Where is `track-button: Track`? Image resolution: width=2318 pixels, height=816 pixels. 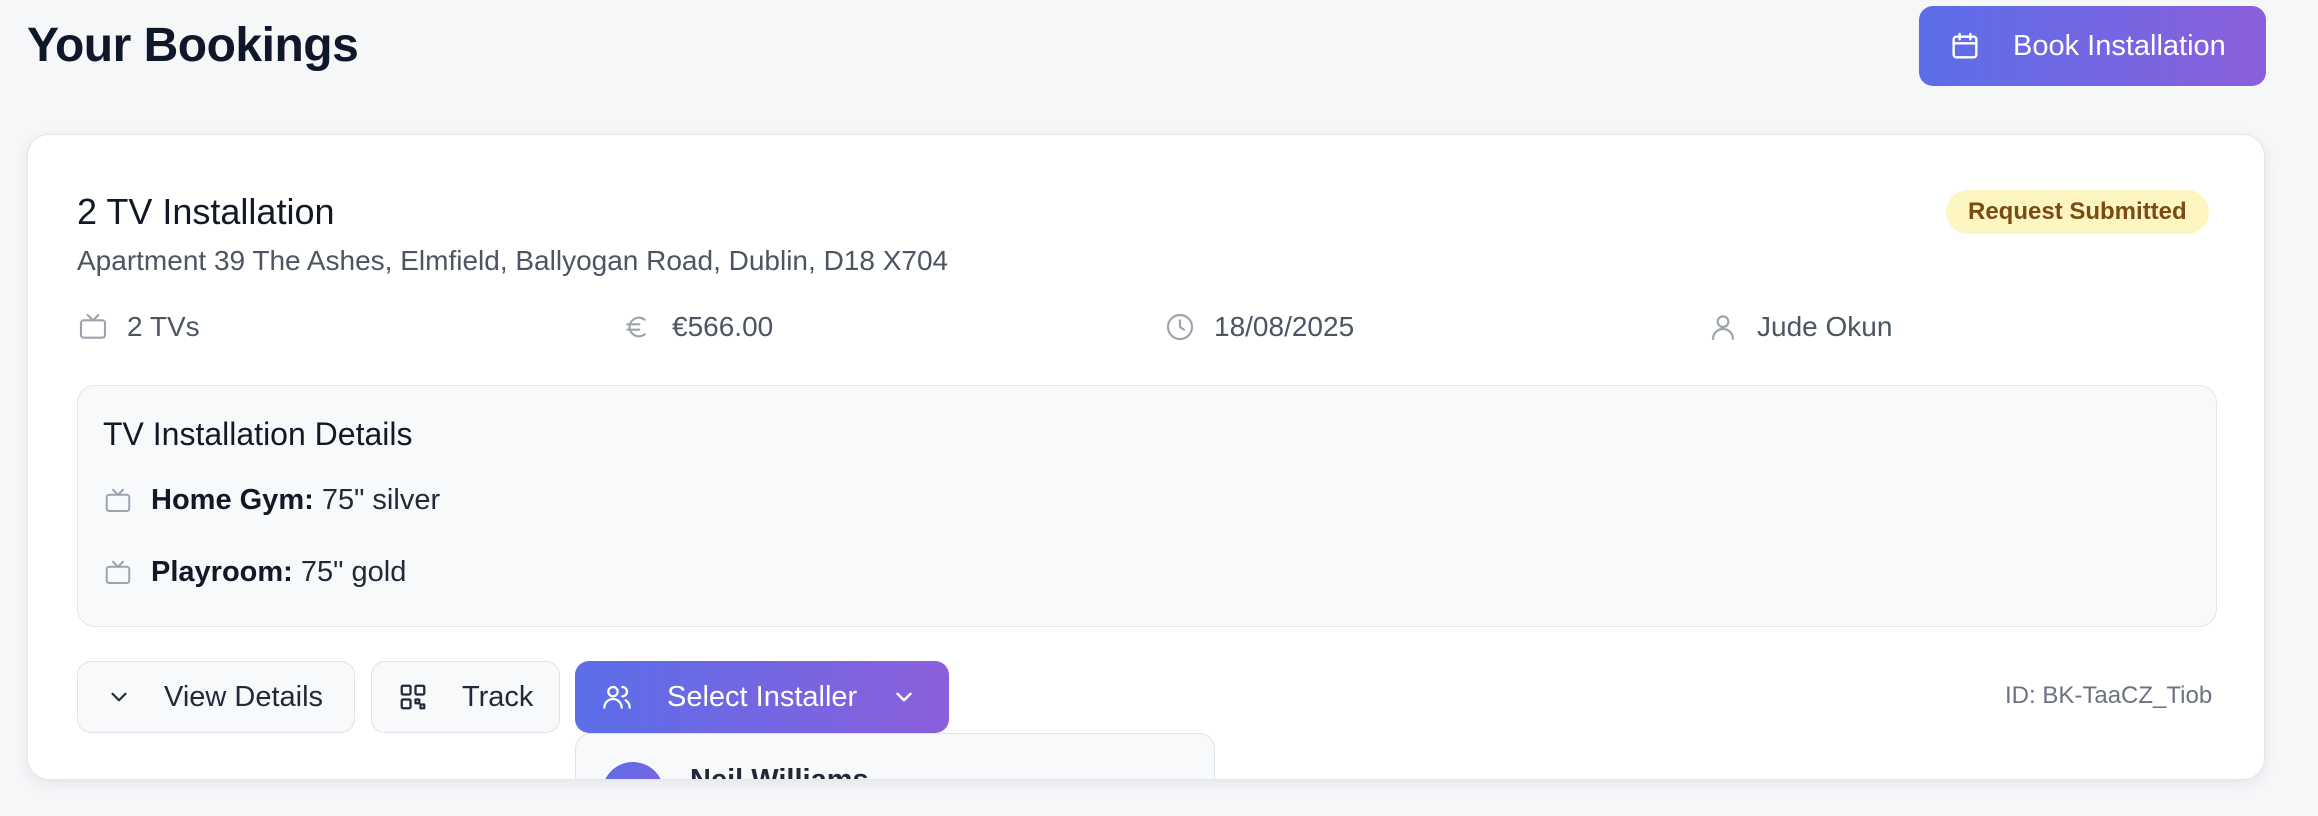
track-button: Track is located at coordinates (465, 697).